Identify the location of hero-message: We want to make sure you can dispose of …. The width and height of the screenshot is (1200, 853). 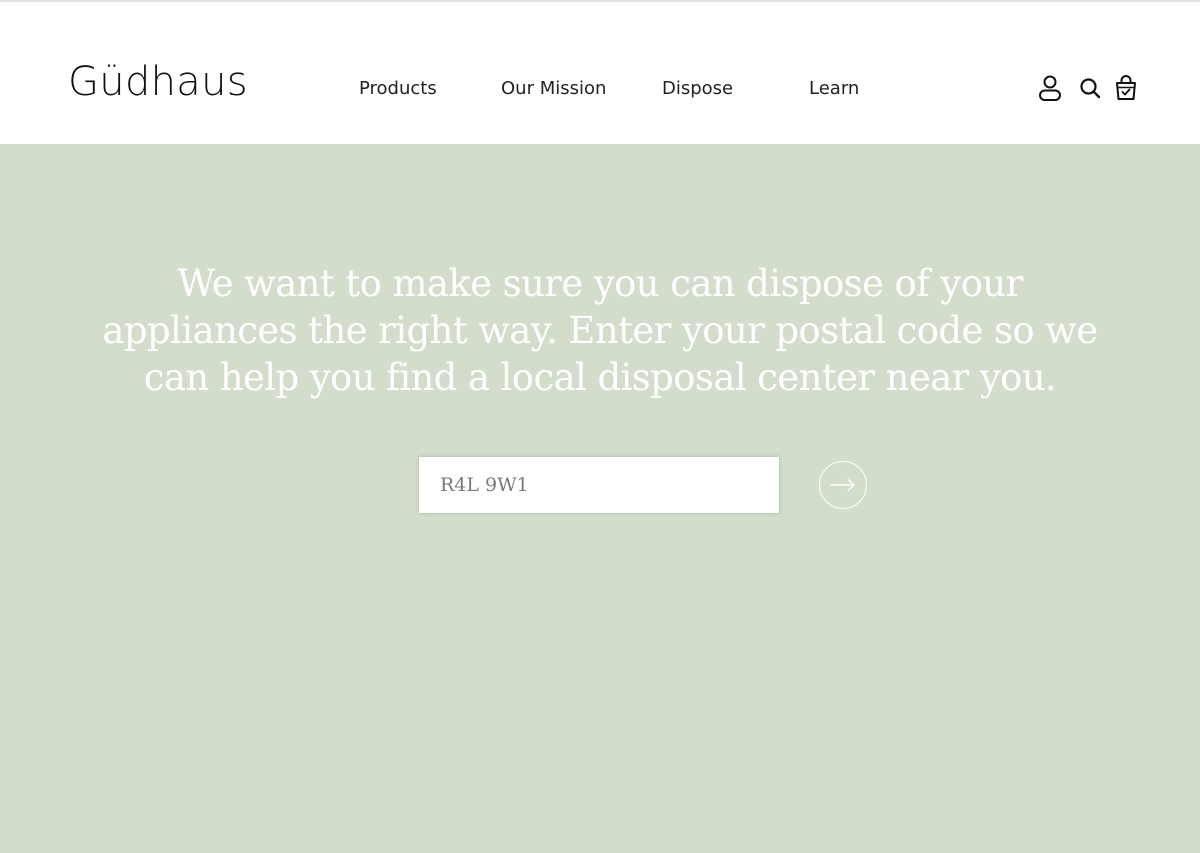
(600, 330).